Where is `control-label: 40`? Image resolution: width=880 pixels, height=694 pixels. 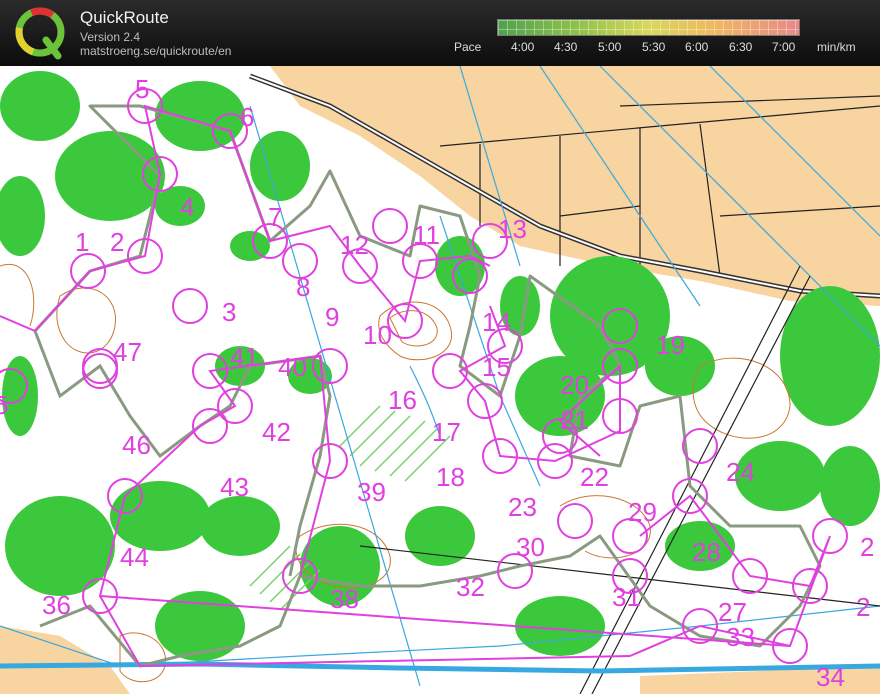 control-label: 40 is located at coordinates (292, 367).